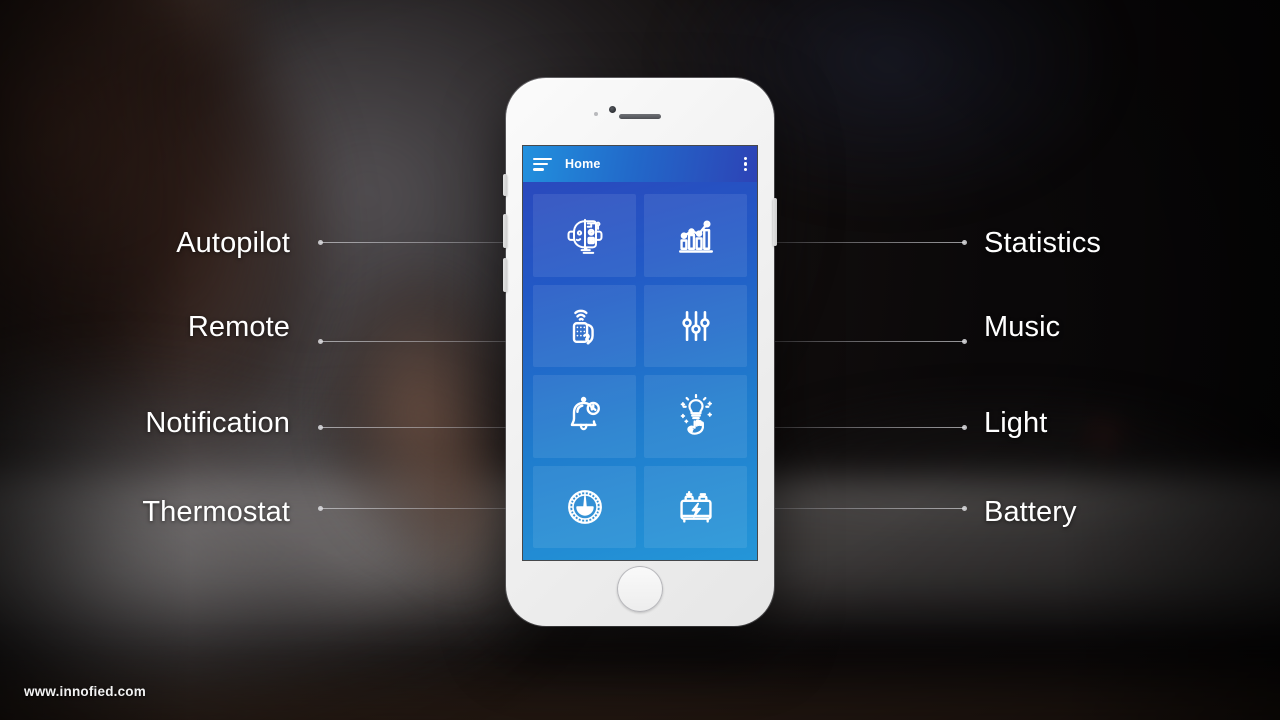  What do you see at coordinates (640, 116) in the screenshot?
I see `earpiece-speaker` at bounding box center [640, 116].